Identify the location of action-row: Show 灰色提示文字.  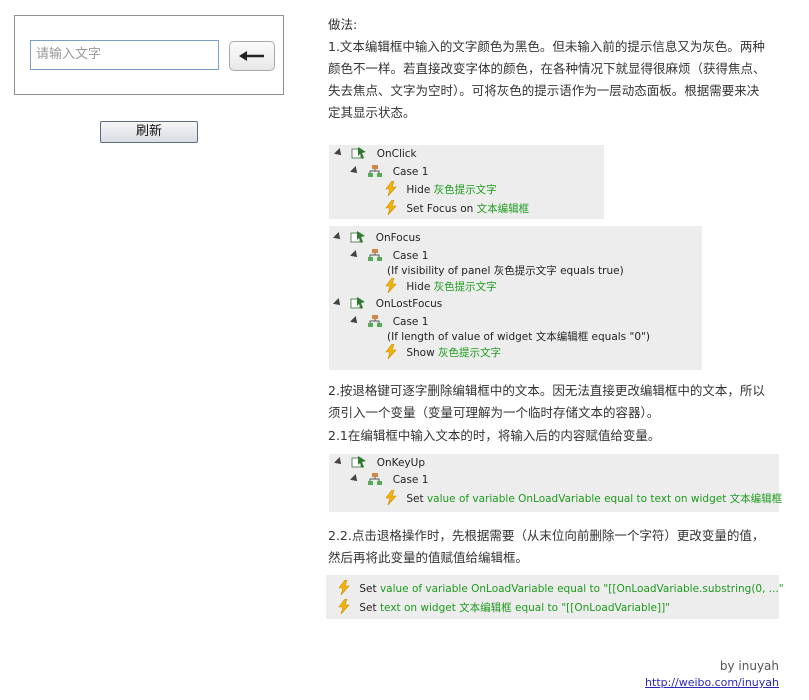
(443, 352).